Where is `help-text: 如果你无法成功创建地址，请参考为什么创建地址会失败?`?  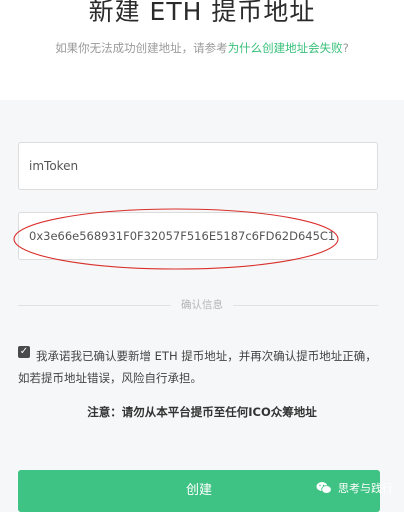 help-text: 如果你无法成功创建地址，请参考为什么创建地址会失败? is located at coordinates (202, 48).